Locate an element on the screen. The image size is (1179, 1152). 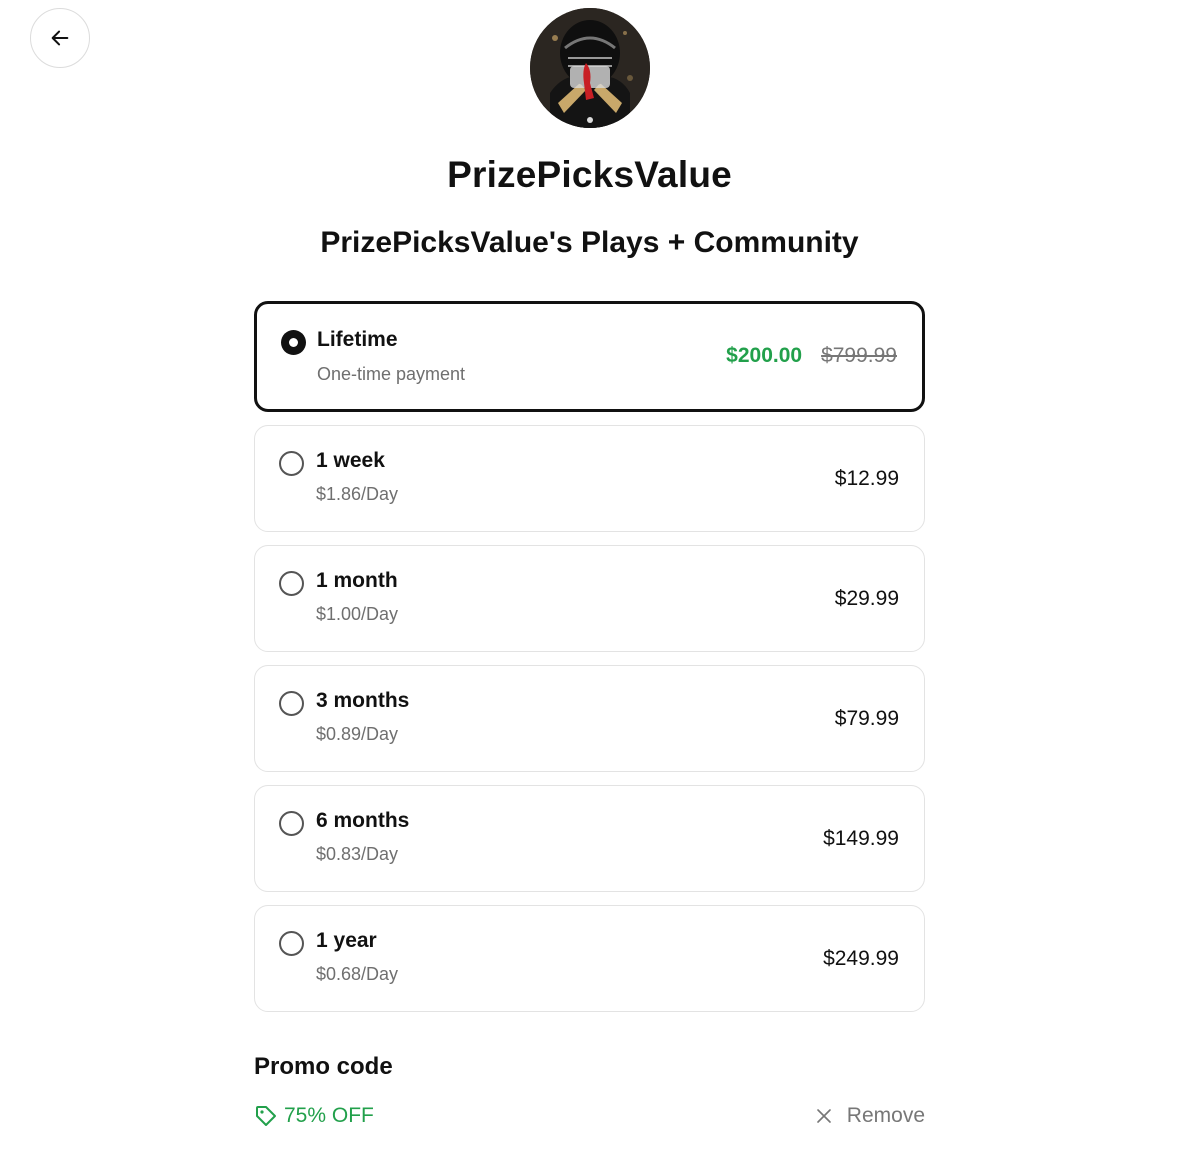
plan-subtitle: $0.68/Day is located at coordinates (357, 974).